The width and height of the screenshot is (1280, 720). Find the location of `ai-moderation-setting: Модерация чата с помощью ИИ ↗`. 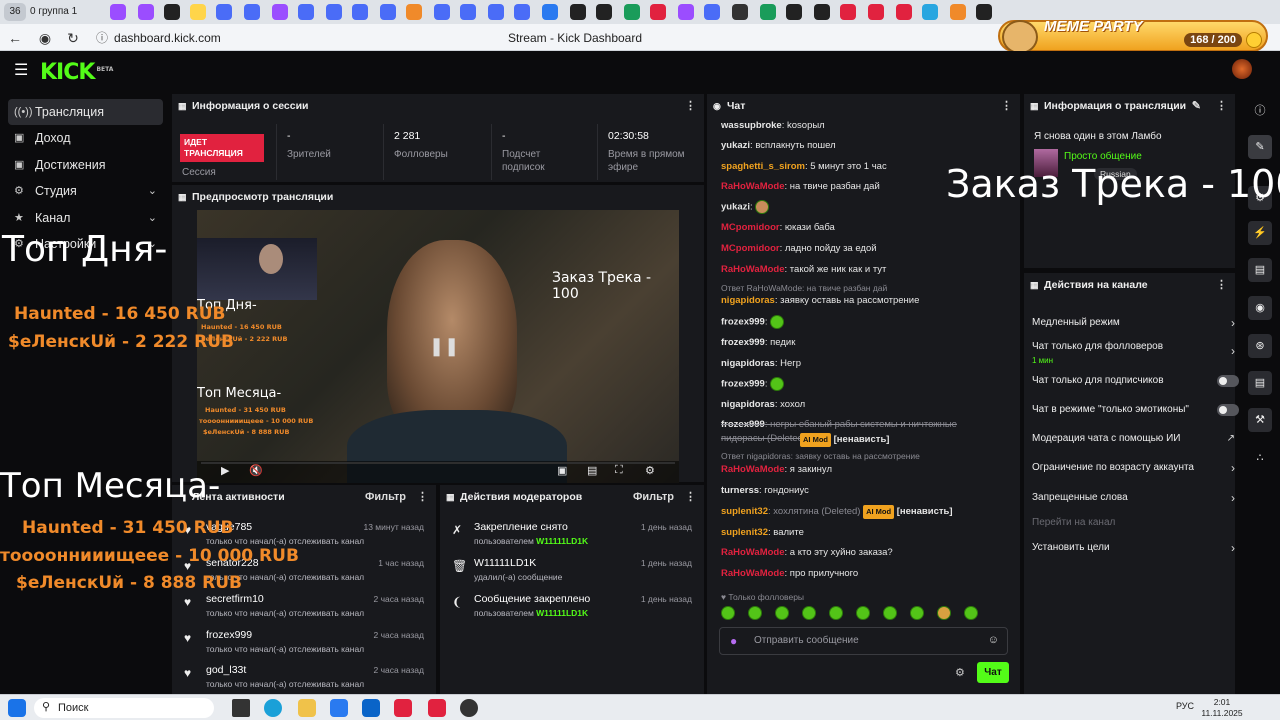

ai-moderation-setting: Модерация чата с помощью ИИ ↗ is located at coordinates (1133, 444).